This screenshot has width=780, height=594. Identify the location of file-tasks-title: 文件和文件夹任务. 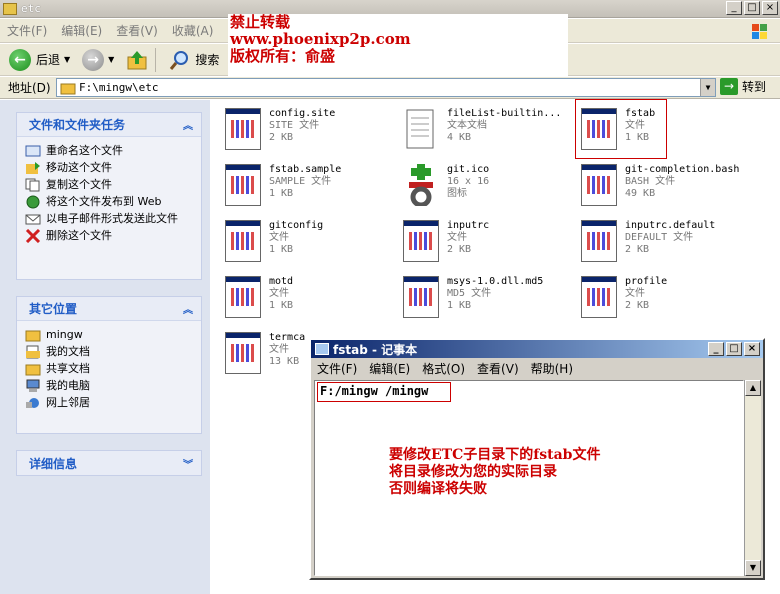
(77, 125).